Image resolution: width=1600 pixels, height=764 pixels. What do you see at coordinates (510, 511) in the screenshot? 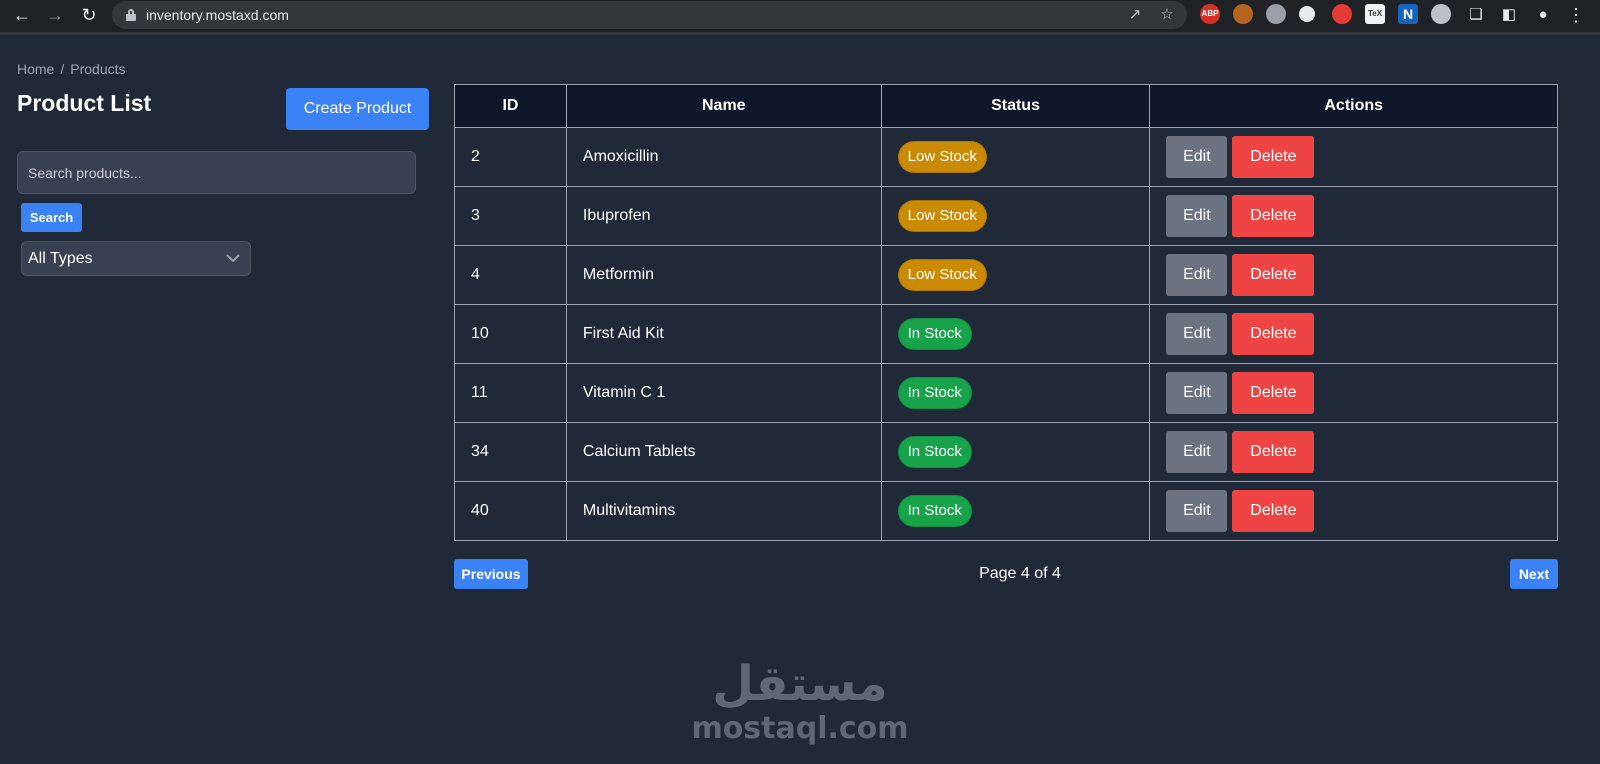
I see `cell-id: 40` at bounding box center [510, 511].